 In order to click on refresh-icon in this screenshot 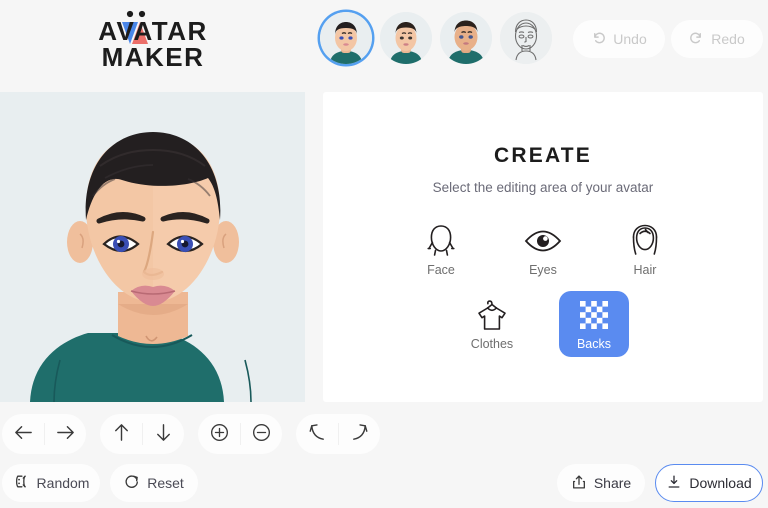, I will do `click(132, 483)`.